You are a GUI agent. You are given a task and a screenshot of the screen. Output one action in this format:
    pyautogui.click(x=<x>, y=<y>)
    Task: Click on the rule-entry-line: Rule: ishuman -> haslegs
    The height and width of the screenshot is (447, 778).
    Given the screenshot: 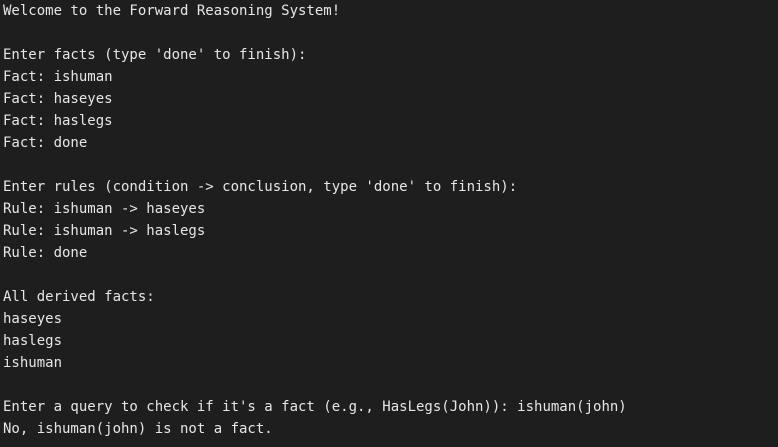 What is the action you would take?
    pyautogui.click(x=104, y=231)
    